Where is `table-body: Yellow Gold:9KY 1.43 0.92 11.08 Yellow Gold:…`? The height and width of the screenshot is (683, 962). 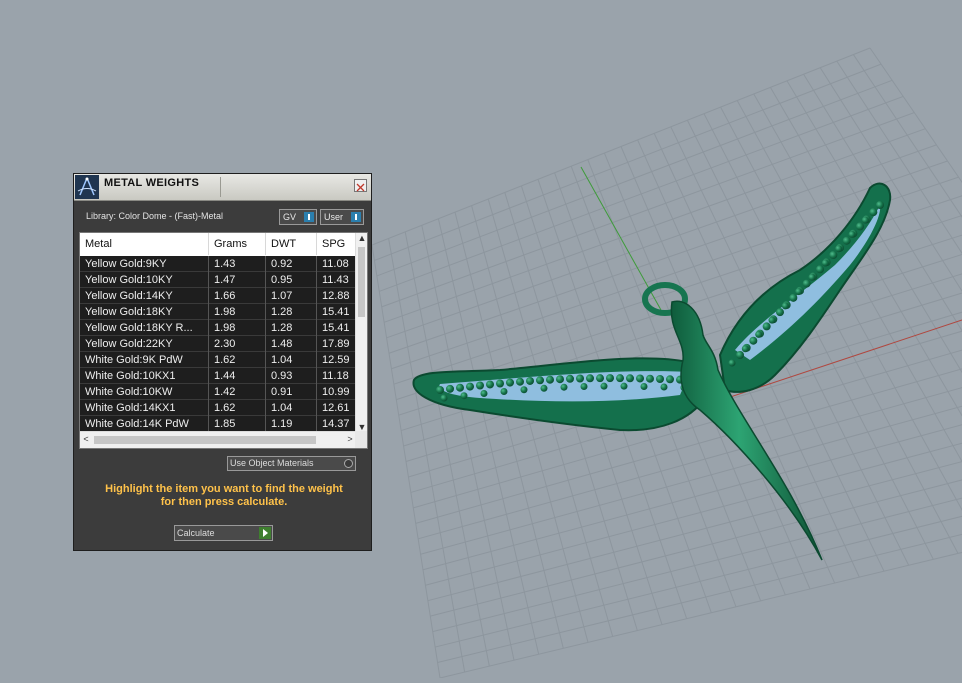 table-body: Yellow Gold:9KY 1.43 0.92 11.08 Yellow Gold:… is located at coordinates (217, 344).